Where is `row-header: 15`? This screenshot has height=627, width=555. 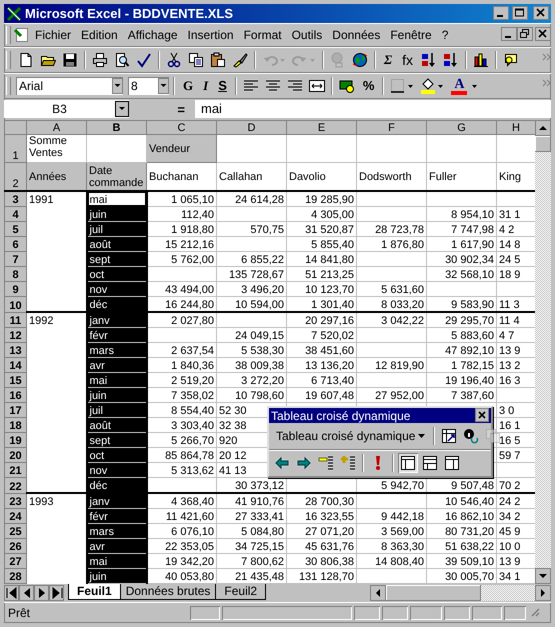
row-header: 15 is located at coordinates (15, 380).